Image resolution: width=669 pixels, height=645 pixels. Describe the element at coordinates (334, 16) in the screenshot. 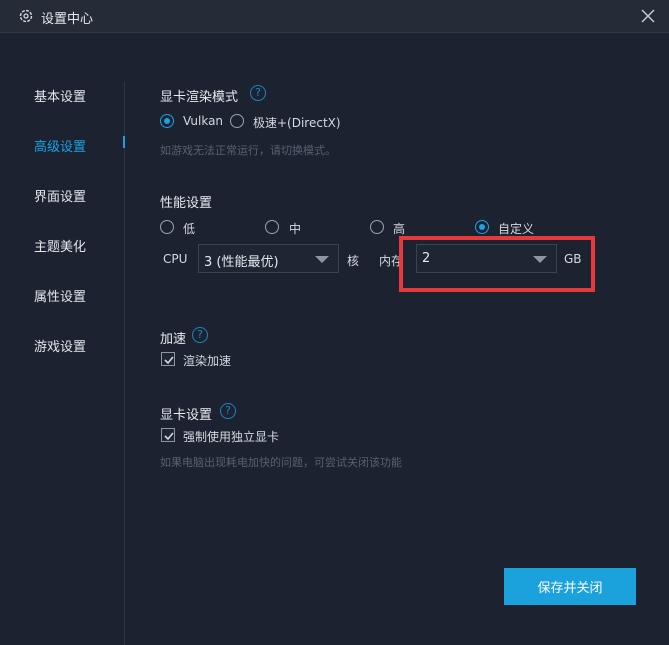

I see `title-bar: 设置中心` at that location.